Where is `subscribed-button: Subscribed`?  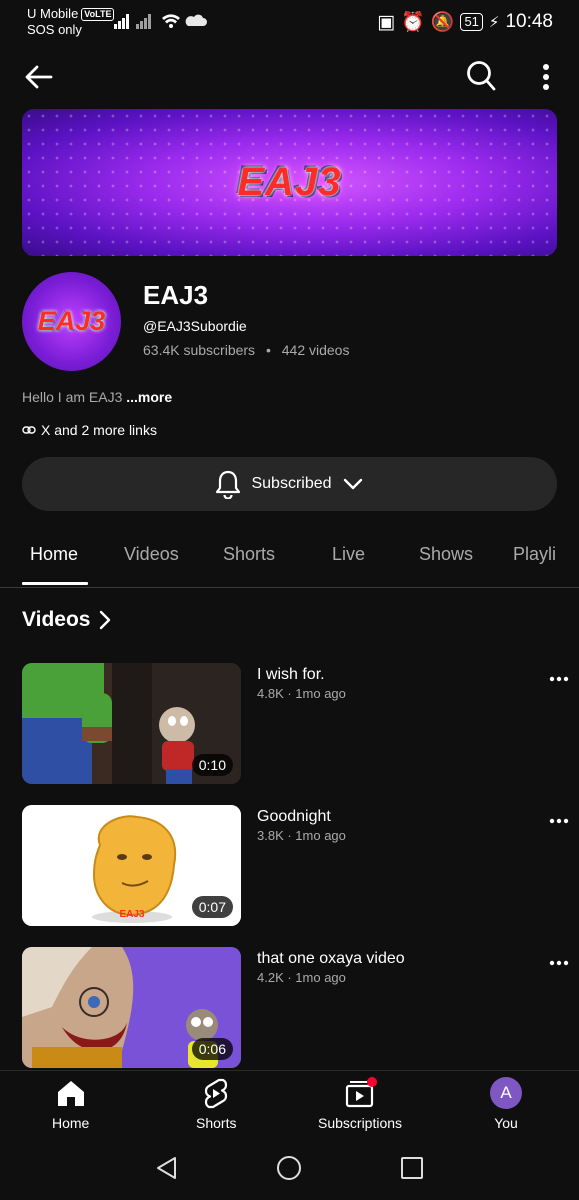
subscribed-button: Subscribed is located at coordinates (289, 484).